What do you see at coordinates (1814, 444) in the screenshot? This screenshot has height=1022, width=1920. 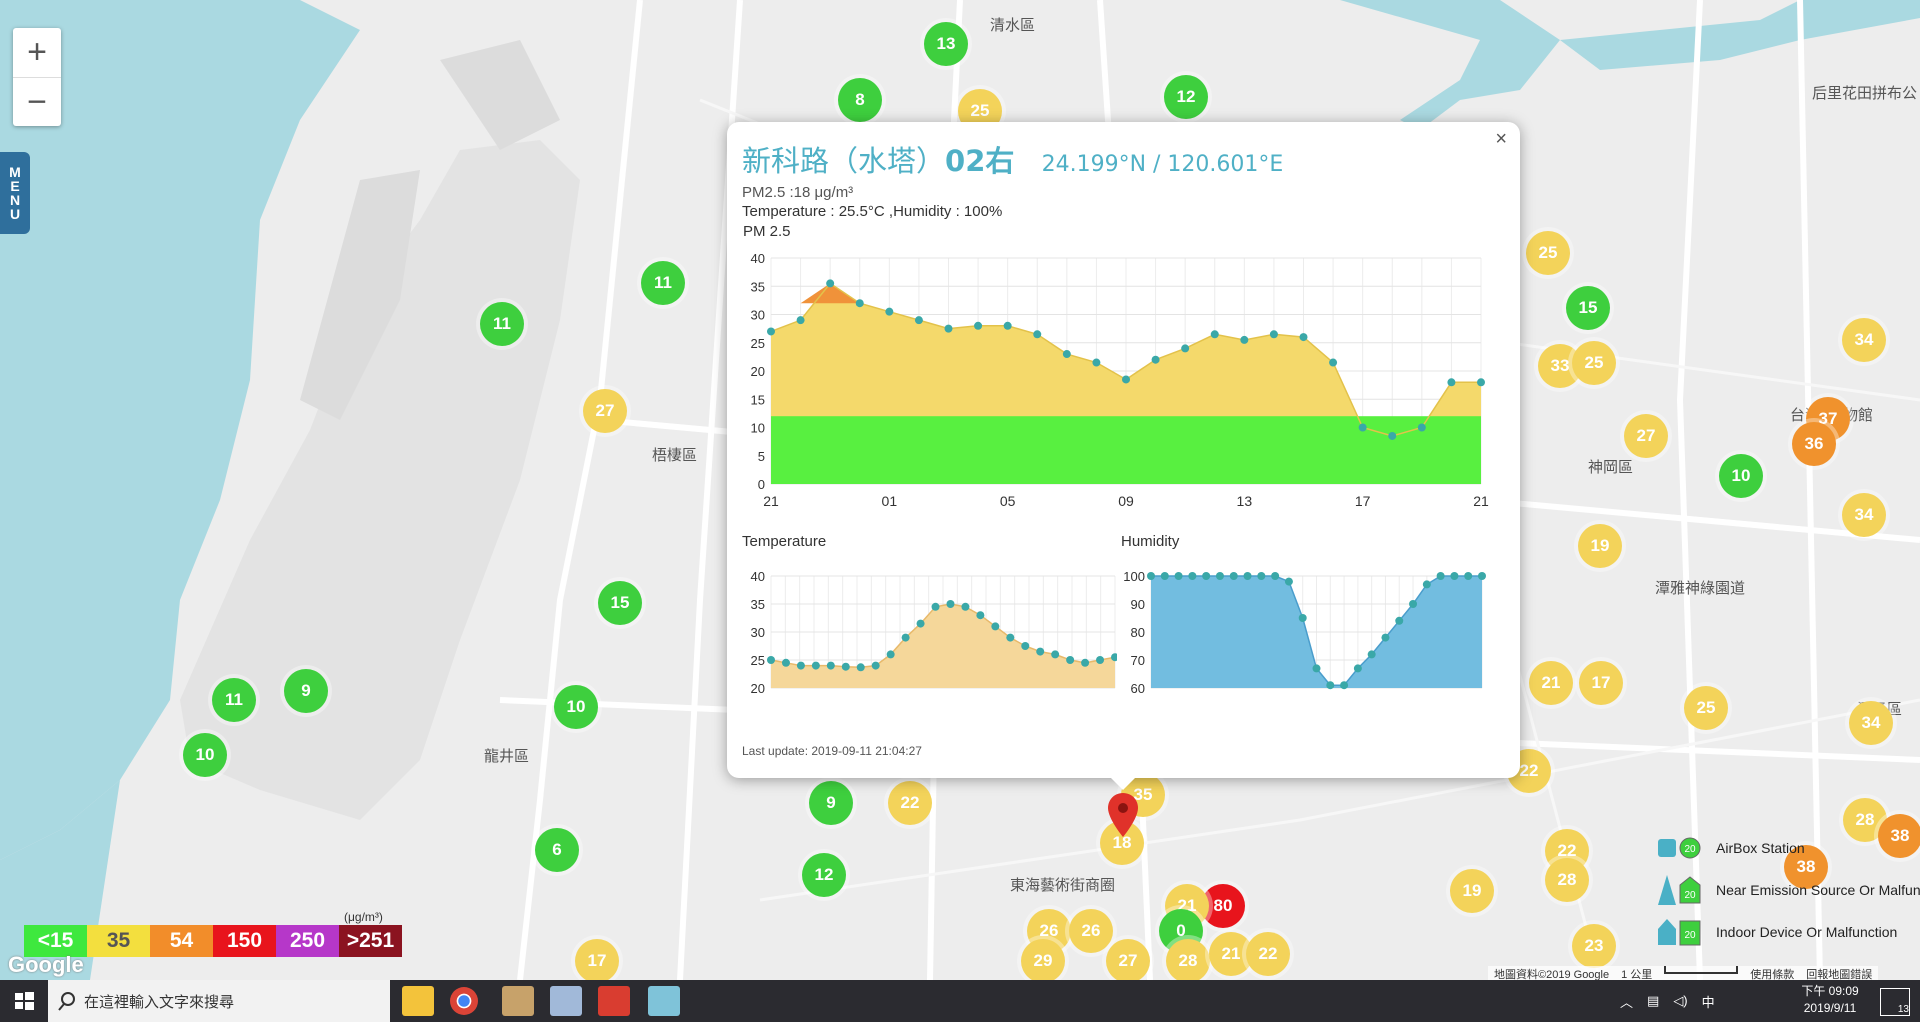 I see `station-marker: 36` at bounding box center [1814, 444].